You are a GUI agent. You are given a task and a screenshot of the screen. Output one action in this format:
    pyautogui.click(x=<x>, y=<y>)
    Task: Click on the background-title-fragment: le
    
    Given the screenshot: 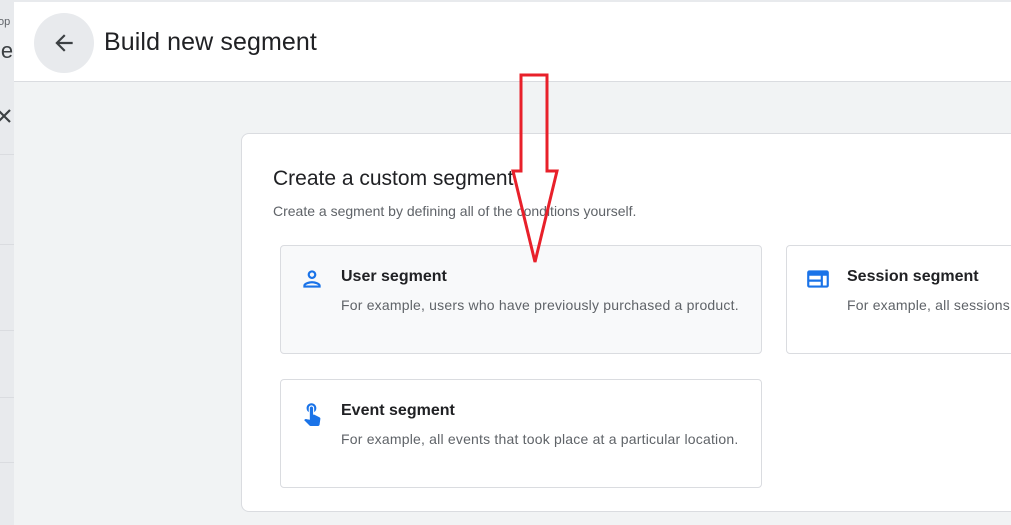 What is the action you would take?
    pyautogui.click(x=7, y=50)
    